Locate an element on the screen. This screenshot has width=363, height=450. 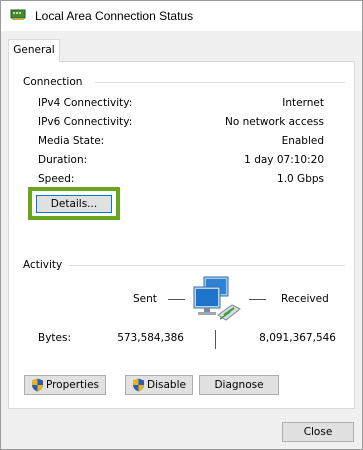
close-button: Close is located at coordinates (318, 432).